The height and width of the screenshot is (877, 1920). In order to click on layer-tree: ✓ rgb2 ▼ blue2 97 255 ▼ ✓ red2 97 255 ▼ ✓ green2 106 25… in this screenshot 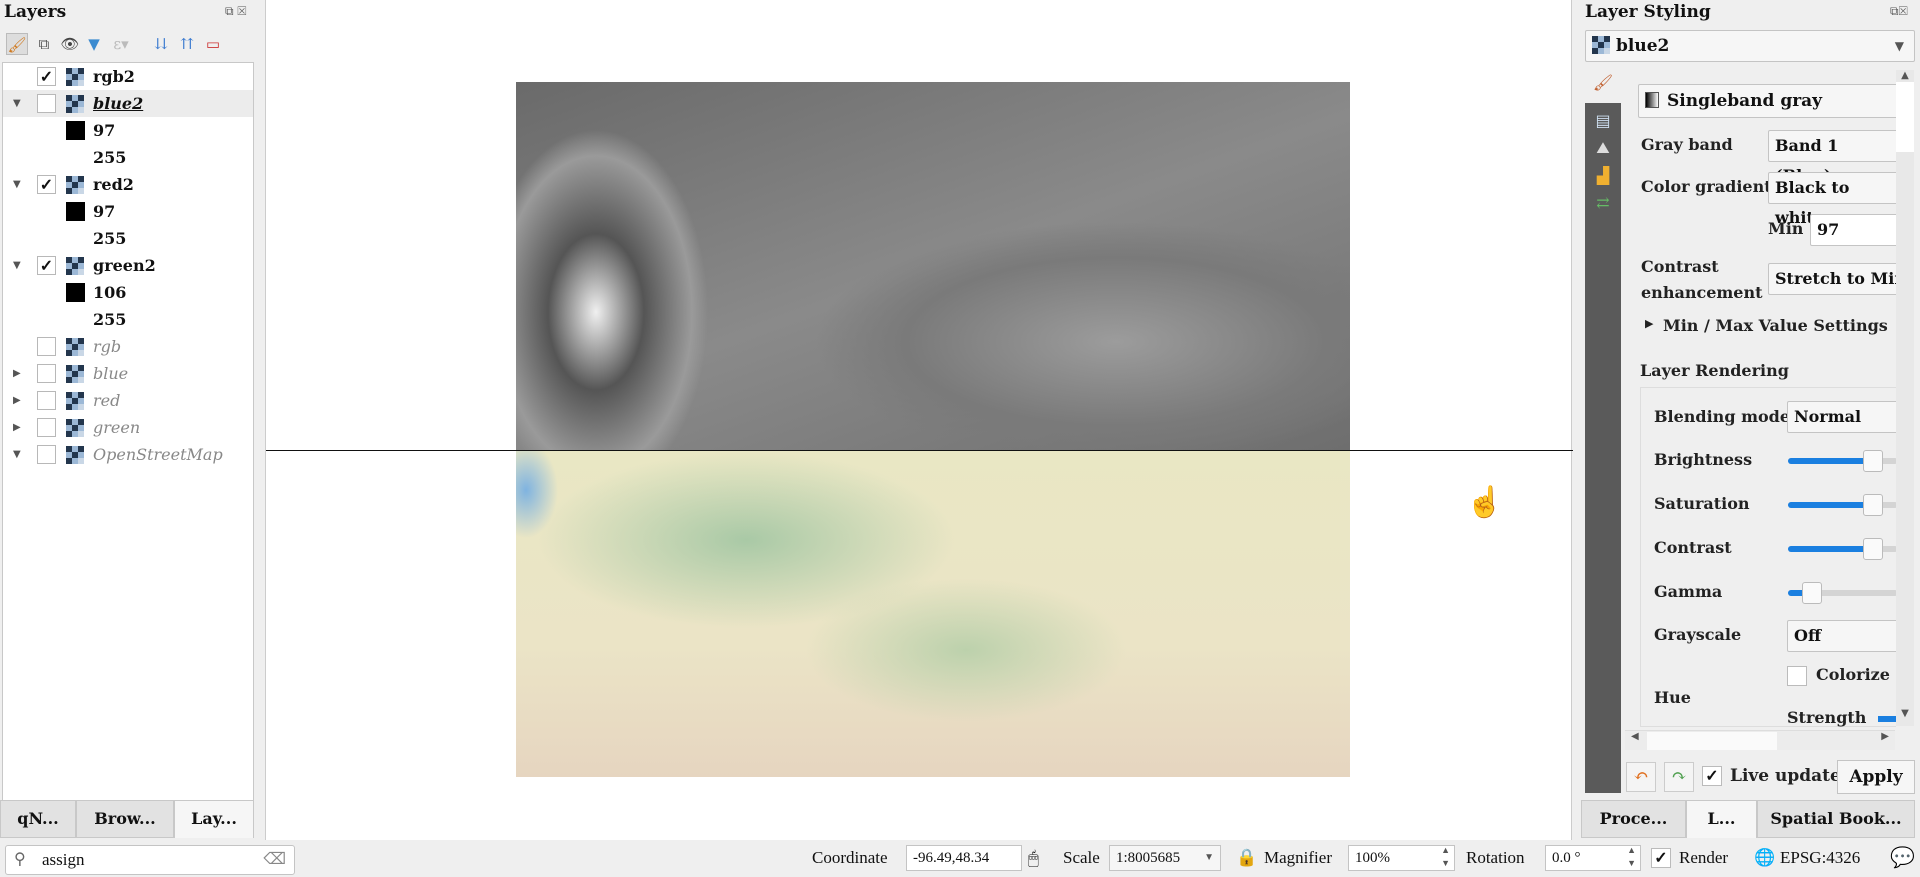, I will do `click(128, 432)`.